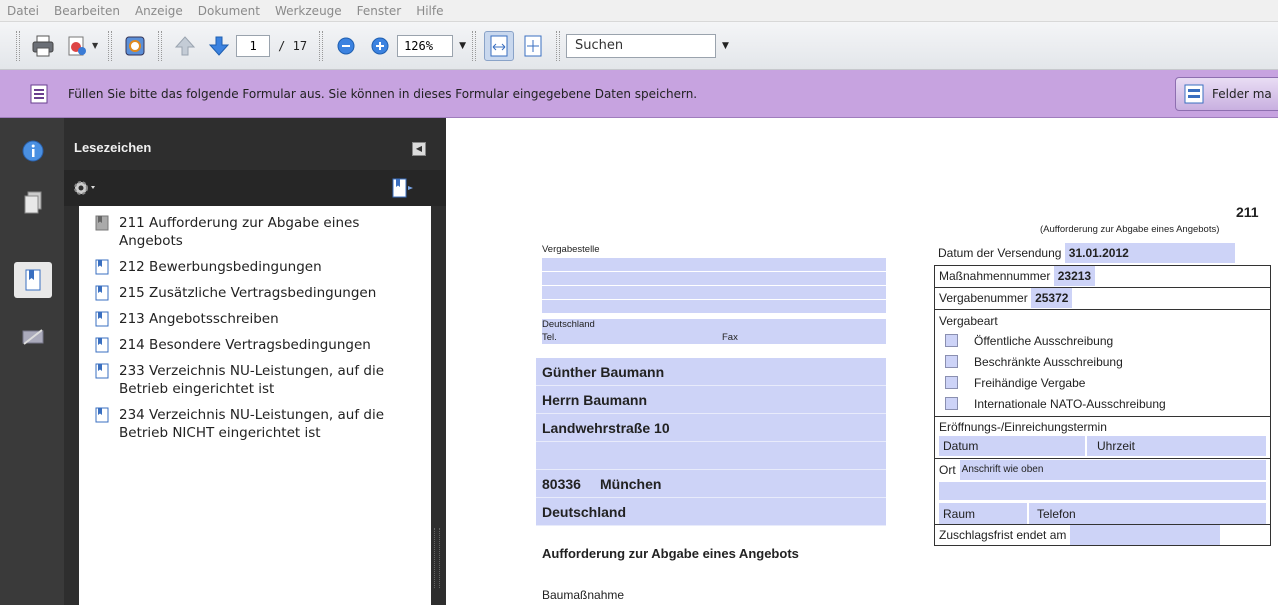 The width and height of the screenshot is (1278, 605). I want to click on menu-datei: Datei, so click(23, 11).